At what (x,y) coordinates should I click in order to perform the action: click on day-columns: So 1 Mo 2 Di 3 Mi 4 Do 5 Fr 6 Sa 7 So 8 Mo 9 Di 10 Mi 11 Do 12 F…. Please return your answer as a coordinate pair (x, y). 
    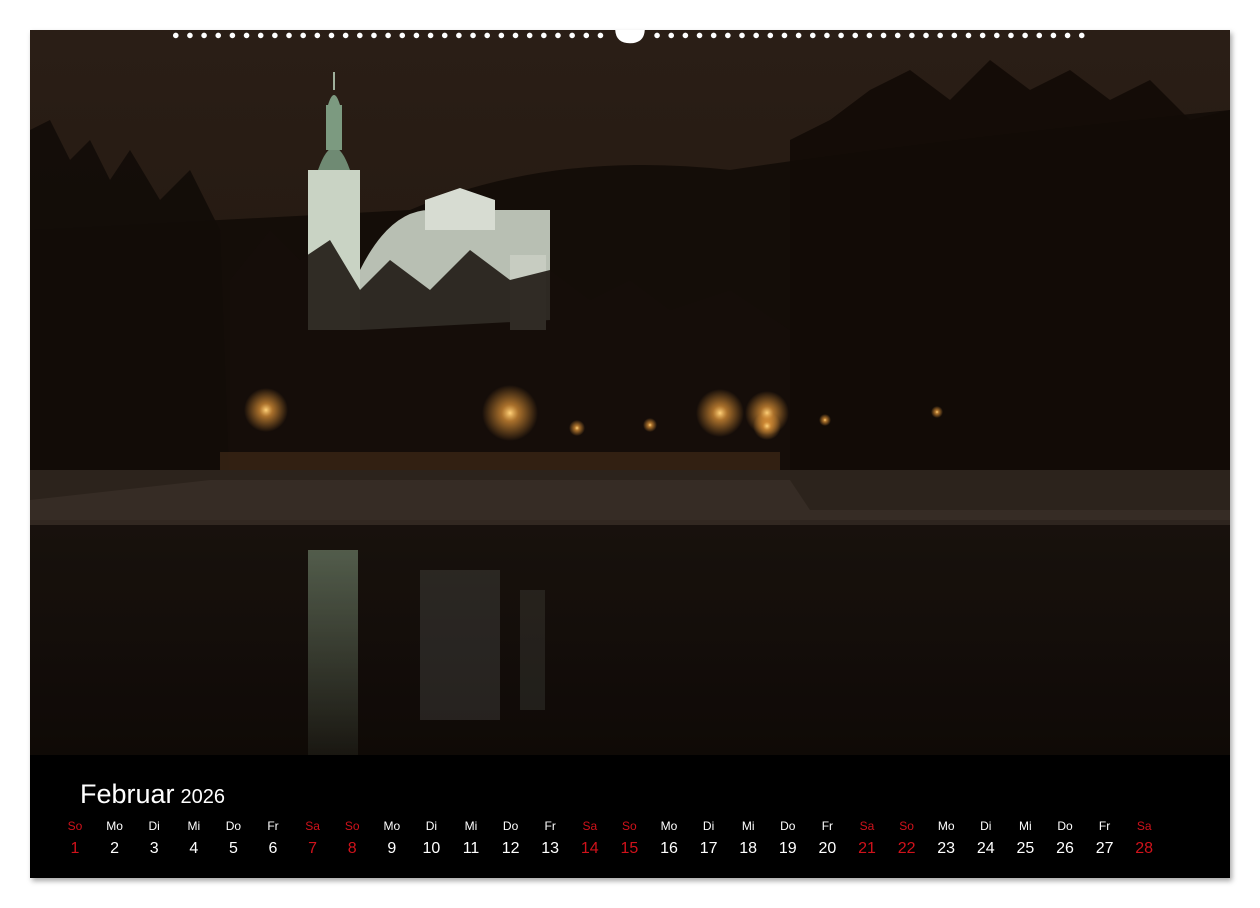
    Looking at the image, I should click on (630, 816).